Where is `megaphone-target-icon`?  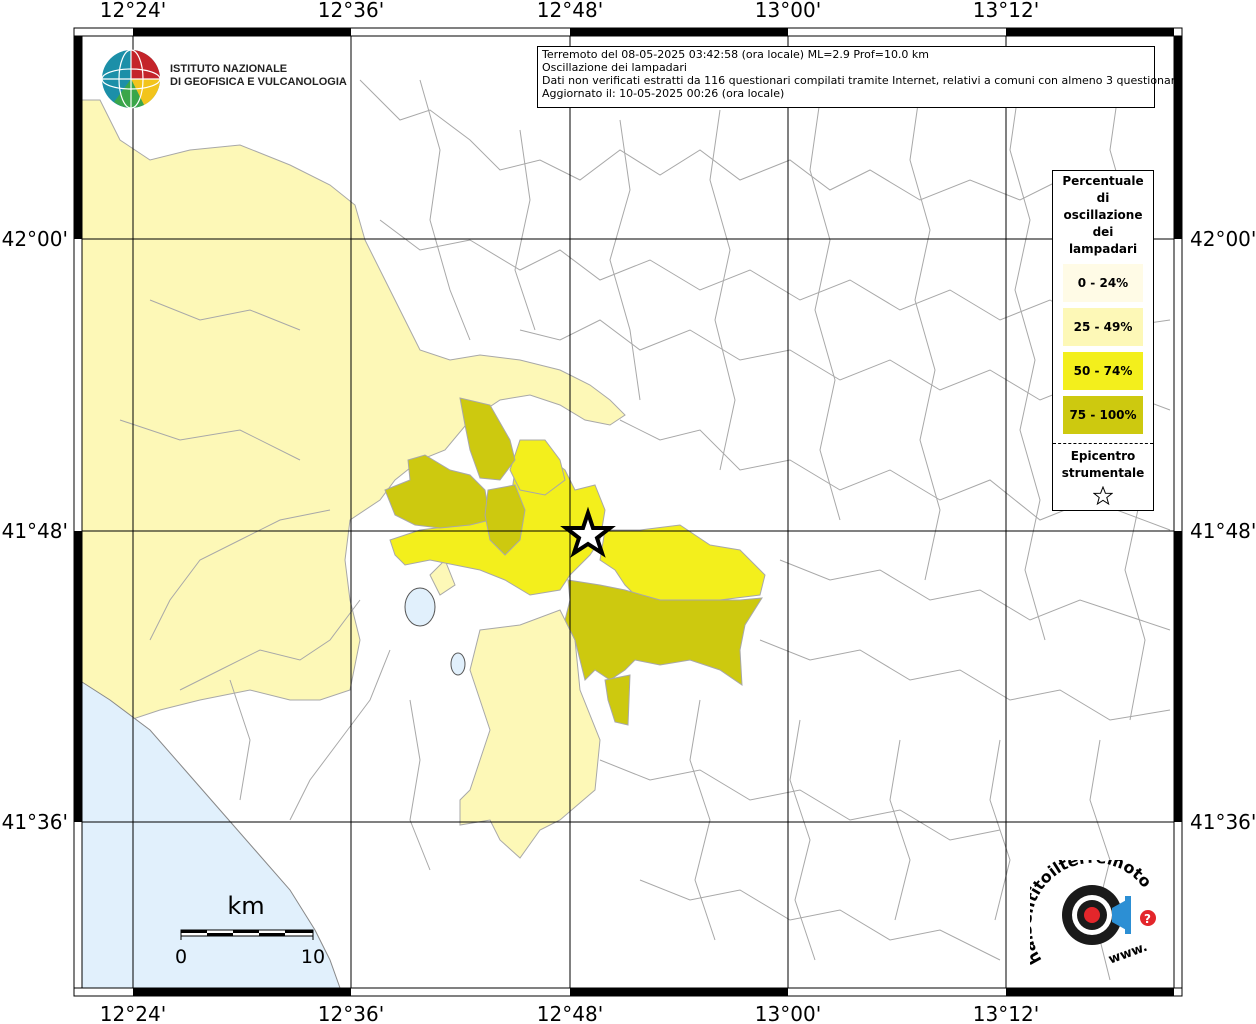 megaphone-target-icon is located at coordinates (1096, 915).